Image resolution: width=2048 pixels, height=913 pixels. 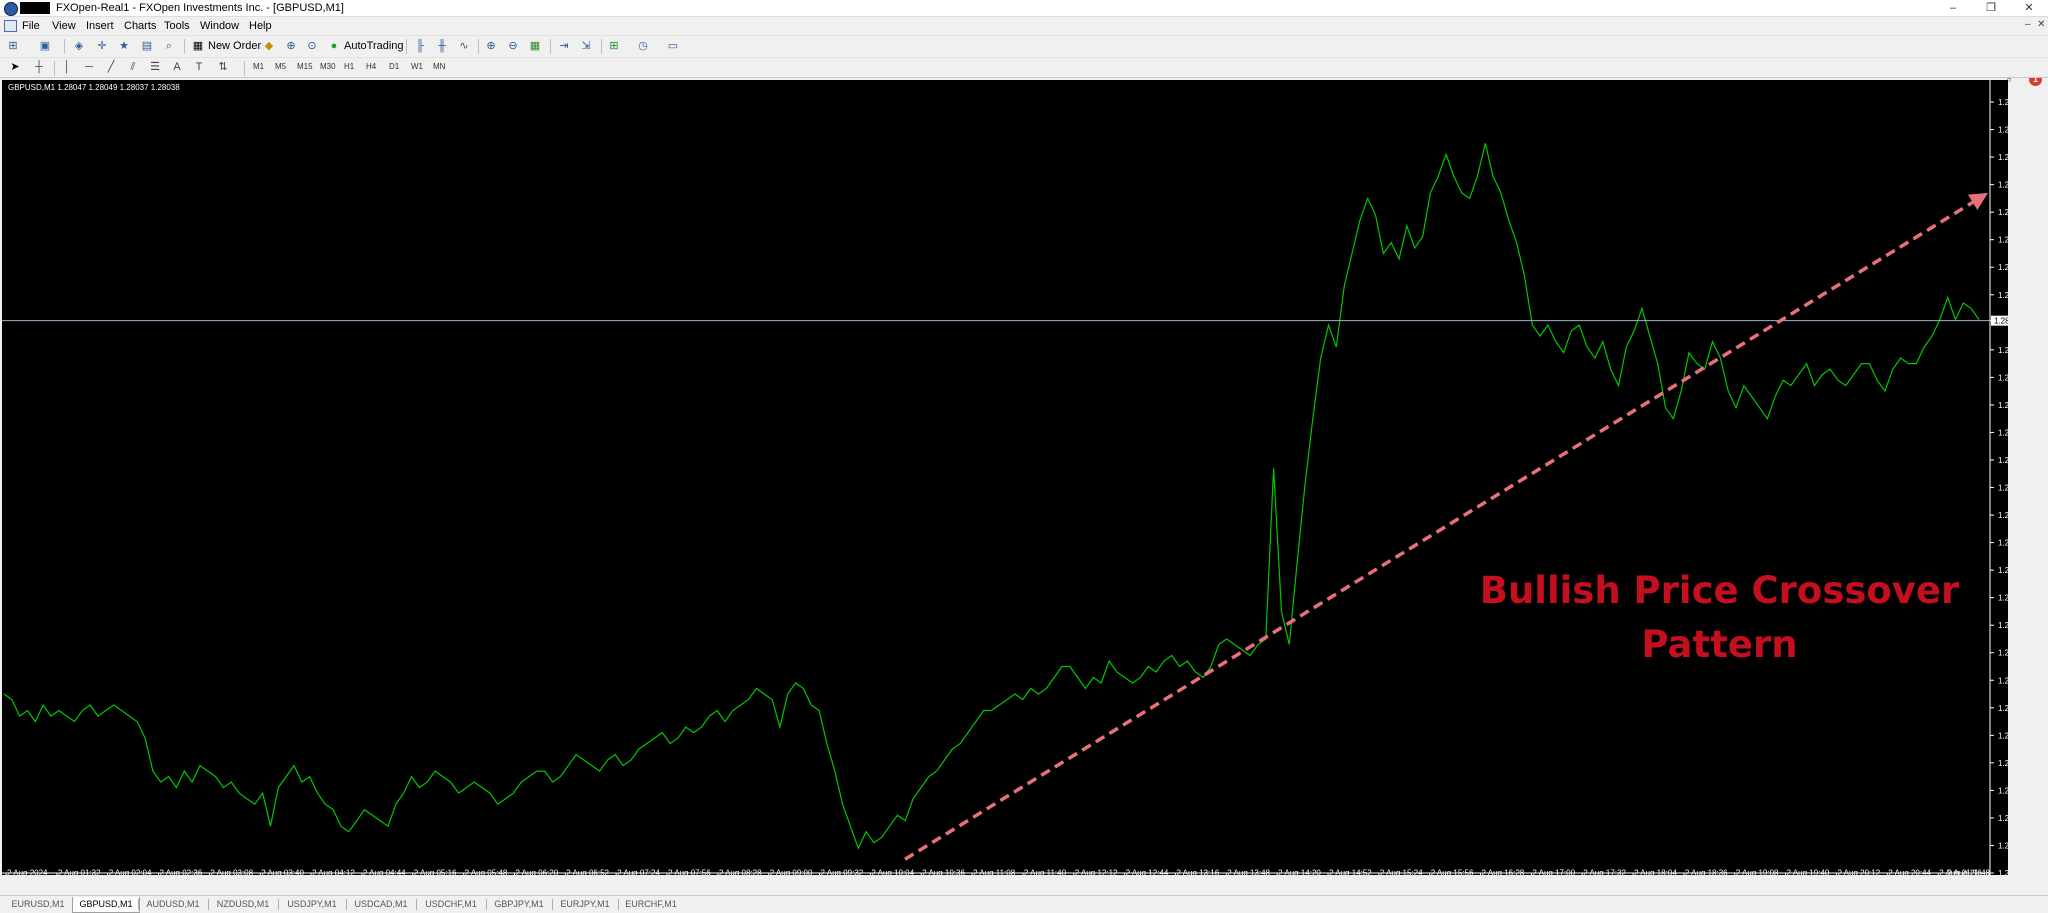 What do you see at coordinates (1719, 590) in the screenshot?
I see `annotation-line-1: Bullish Price Crossover` at bounding box center [1719, 590].